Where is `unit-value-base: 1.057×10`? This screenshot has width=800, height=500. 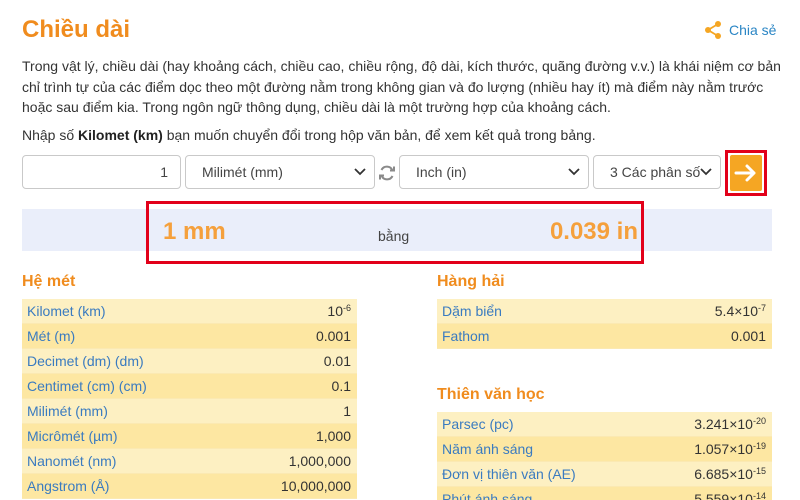
unit-value-base: 1.057×10 is located at coordinates (723, 449).